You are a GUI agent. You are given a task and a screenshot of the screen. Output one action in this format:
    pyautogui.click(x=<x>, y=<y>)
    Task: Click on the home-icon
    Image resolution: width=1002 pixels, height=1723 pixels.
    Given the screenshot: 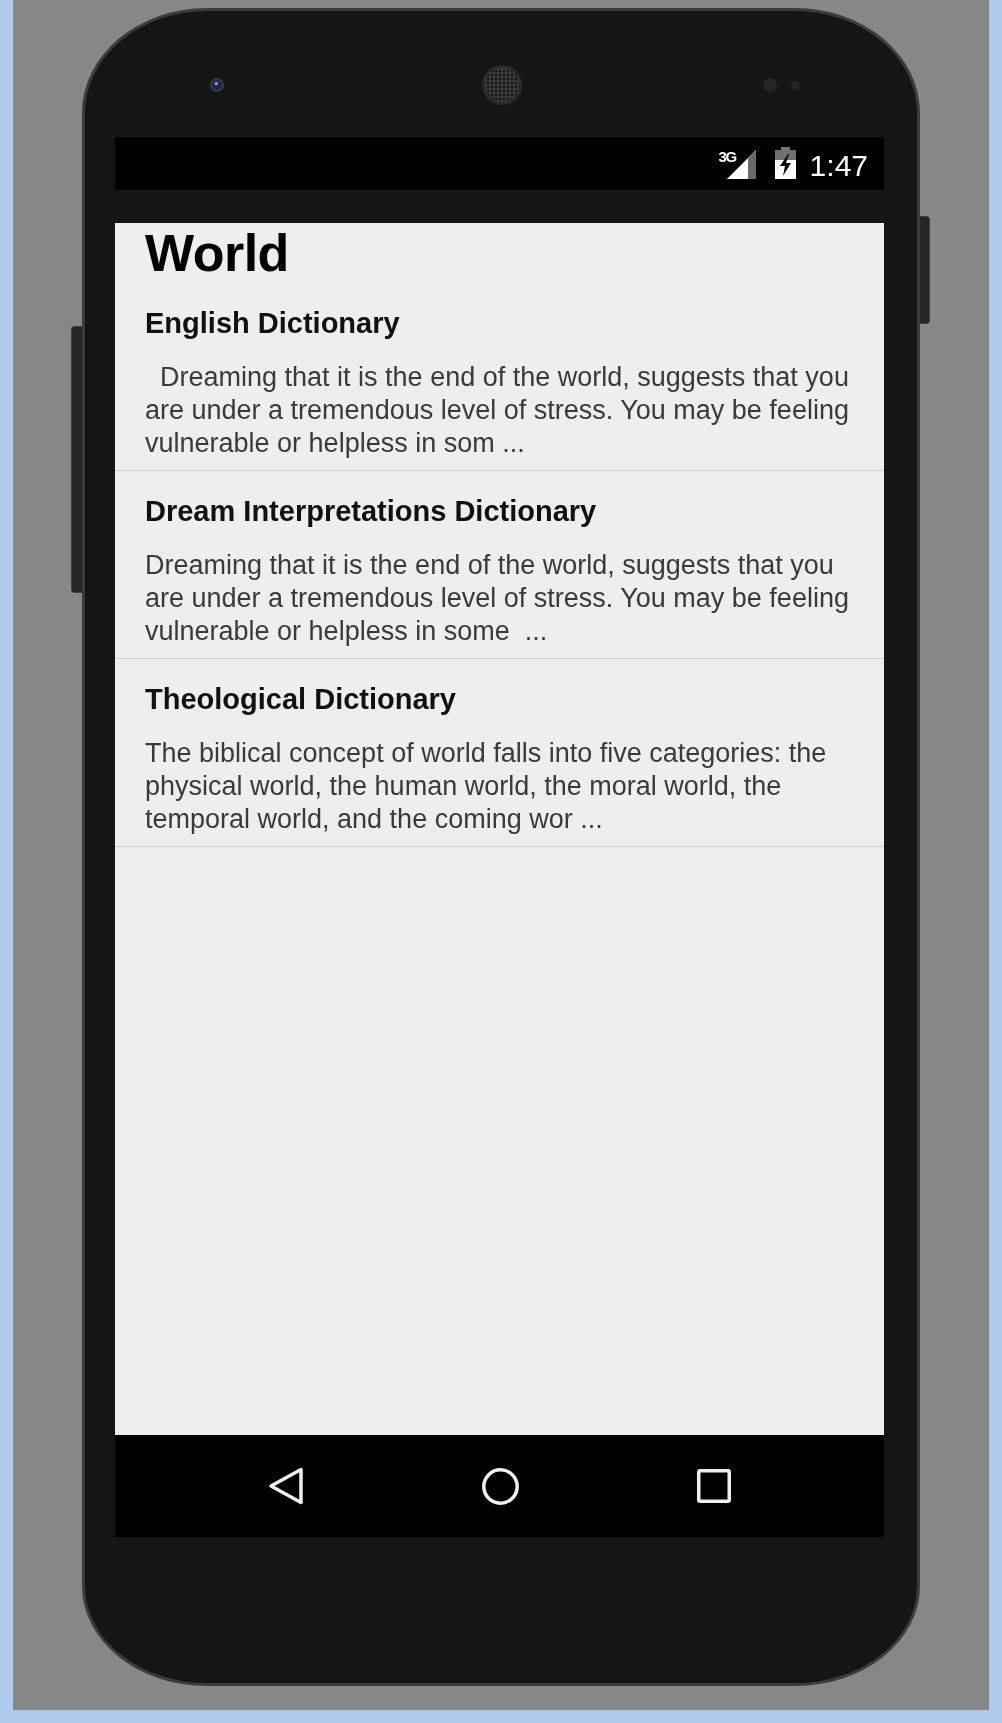 What is the action you would take?
    pyautogui.click(x=500, y=1486)
    